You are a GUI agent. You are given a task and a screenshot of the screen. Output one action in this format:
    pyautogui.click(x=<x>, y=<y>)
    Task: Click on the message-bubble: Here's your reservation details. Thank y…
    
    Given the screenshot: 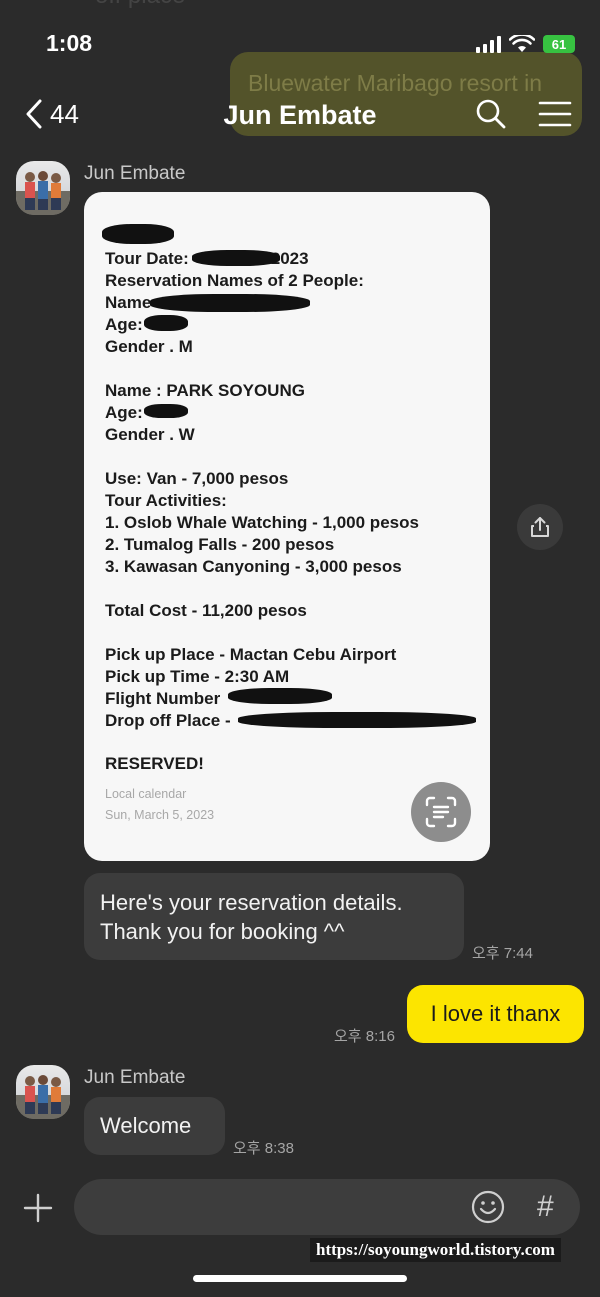 What is the action you would take?
    pyautogui.click(x=274, y=916)
    